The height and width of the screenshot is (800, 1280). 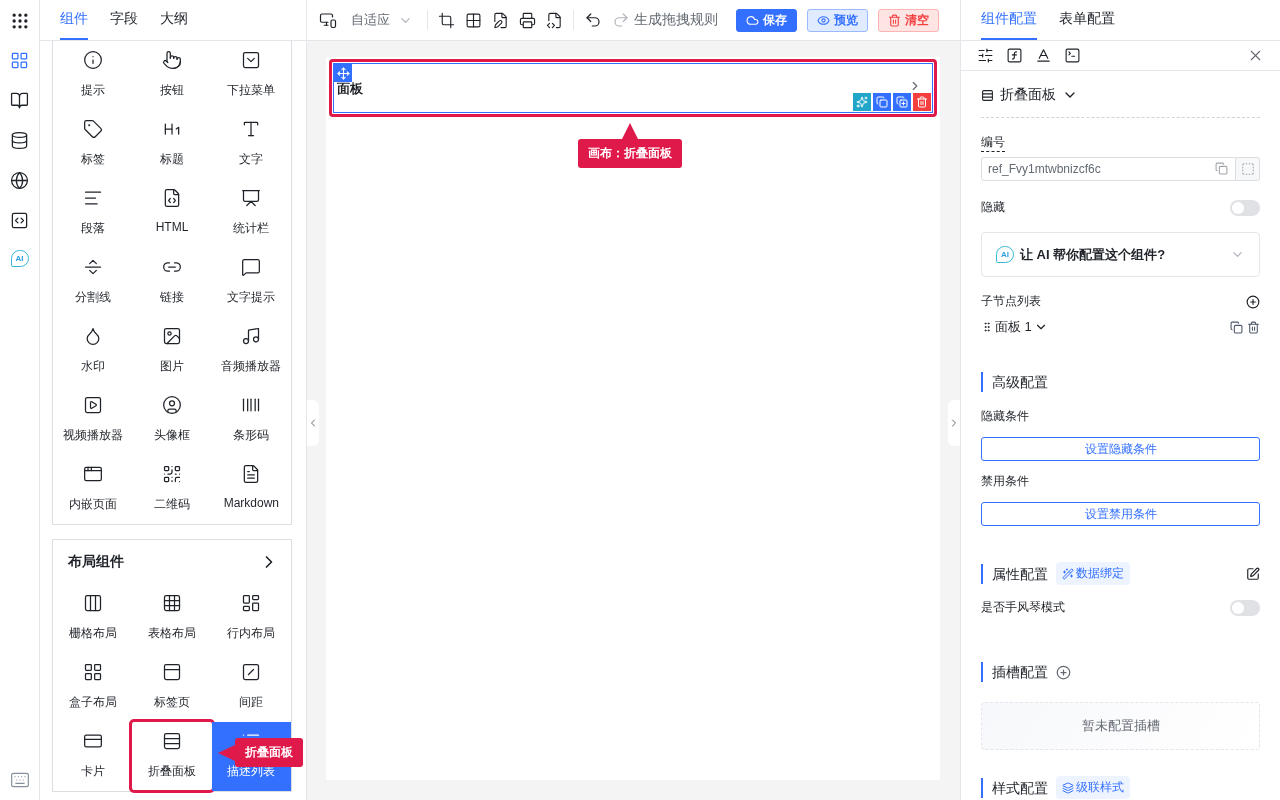 I want to click on device-icon, so click(x=328, y=20).